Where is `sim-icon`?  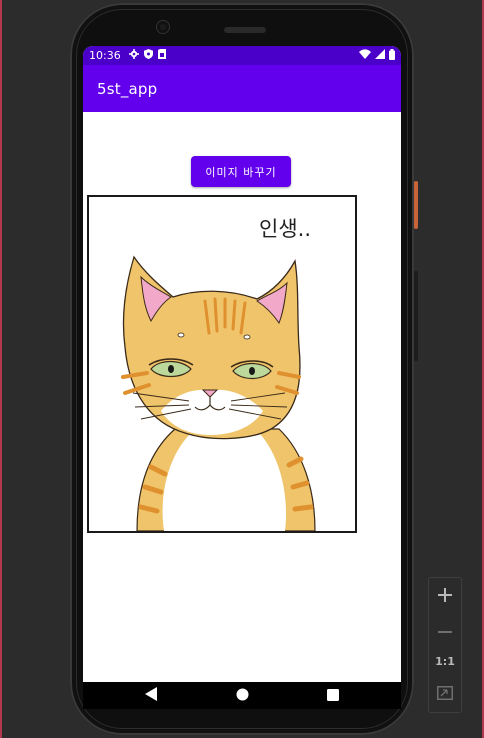
sim-icon is located at coordinates (161, 55).